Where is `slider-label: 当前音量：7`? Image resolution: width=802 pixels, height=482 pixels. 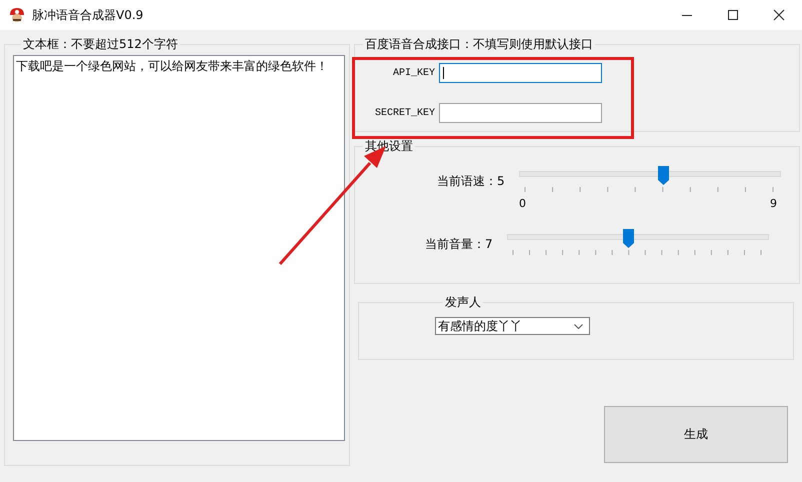 slider-label: 当前音量：7 is located at coordinates (459, 244).